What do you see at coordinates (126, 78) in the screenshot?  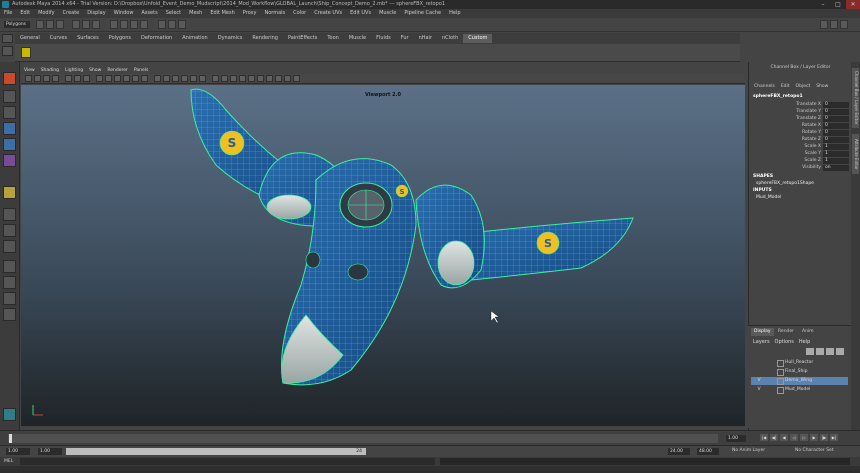 I see `textured-icon` at bounding box center [126, 78].